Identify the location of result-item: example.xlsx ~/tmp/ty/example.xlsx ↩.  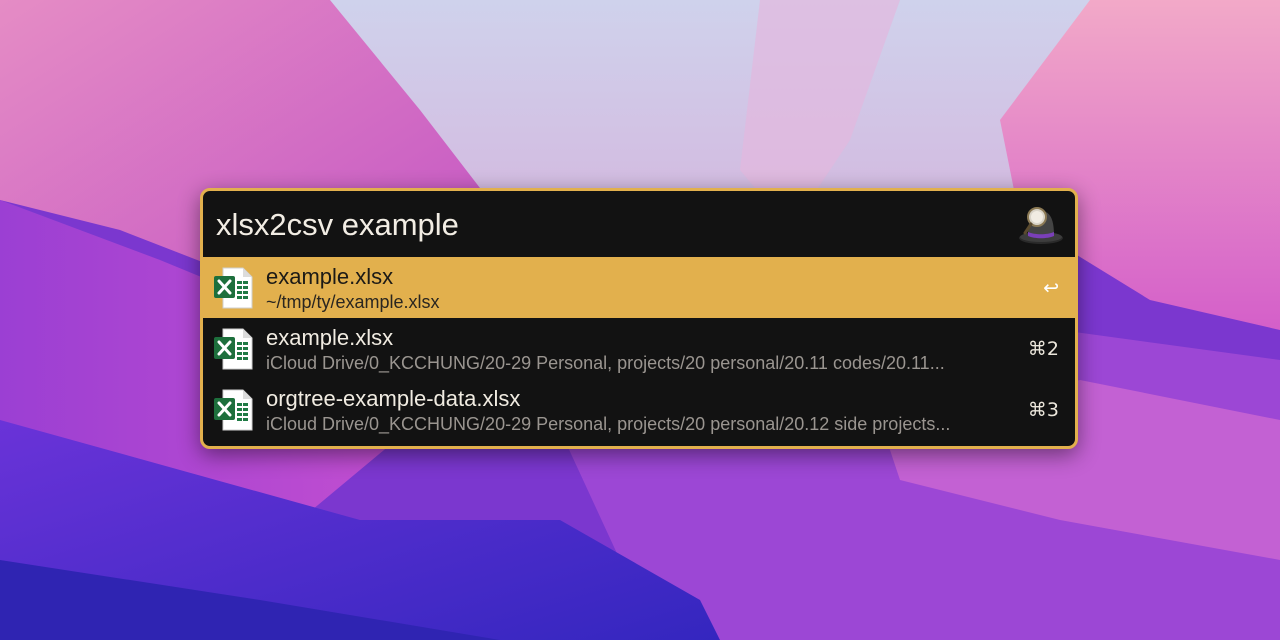
(639, 287).